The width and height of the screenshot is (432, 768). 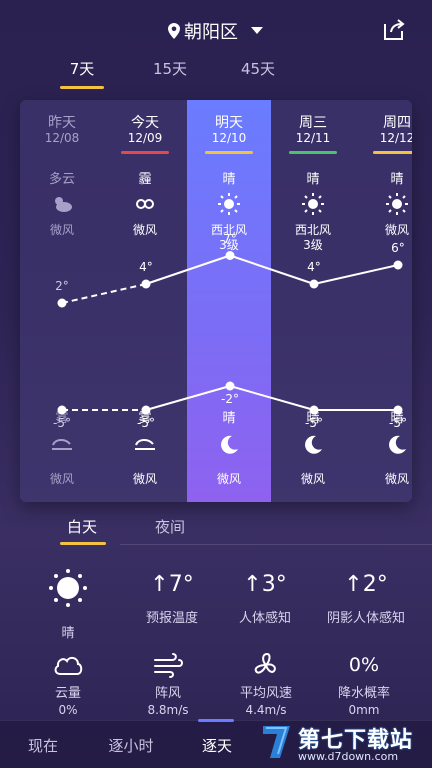 I want to click on tab-night: 夜间, so click(x=170, y=526).